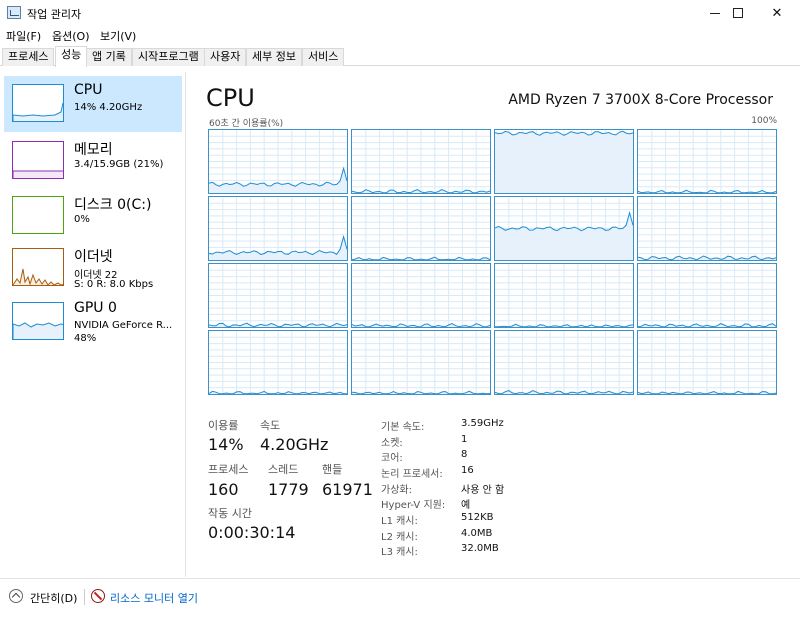 The image size is (800, 618). What do you see at coordinates (413, 505) in the screenshot?
I see `spec-label: Hyper-V 지원:` at bounding box center [413, 505].